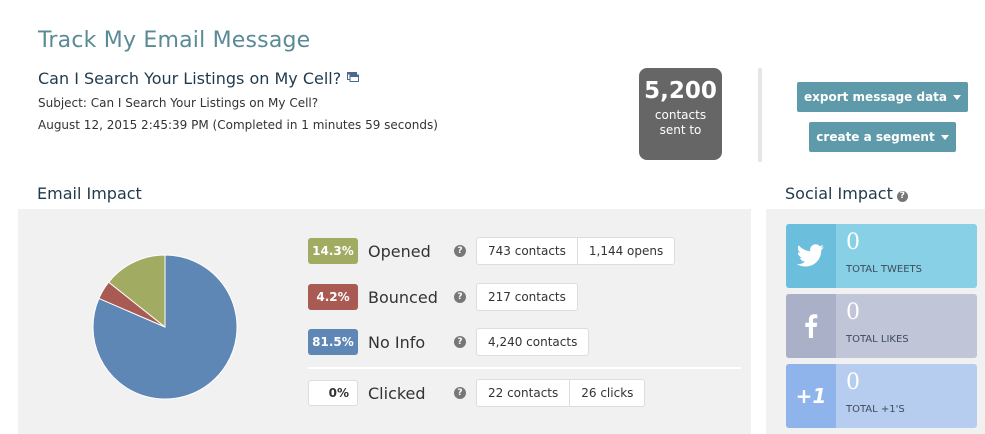 This screenshot has height=434, width=985. I want to click on no-info-stats: 4,240 contacts, so click(533, 342).